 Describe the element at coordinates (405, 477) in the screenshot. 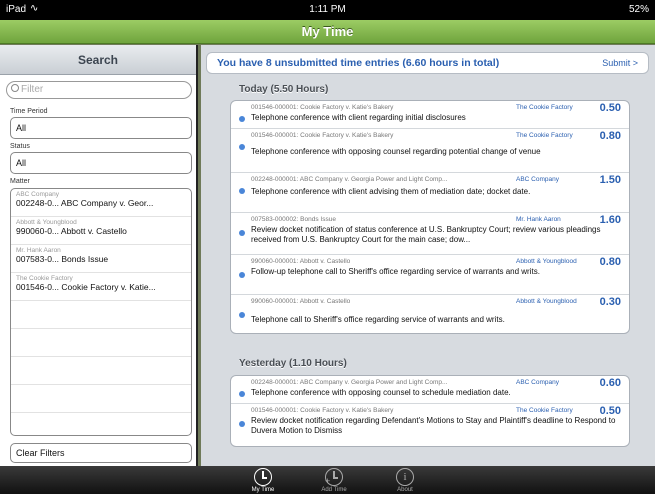

I see `info-icon: i` at that location.